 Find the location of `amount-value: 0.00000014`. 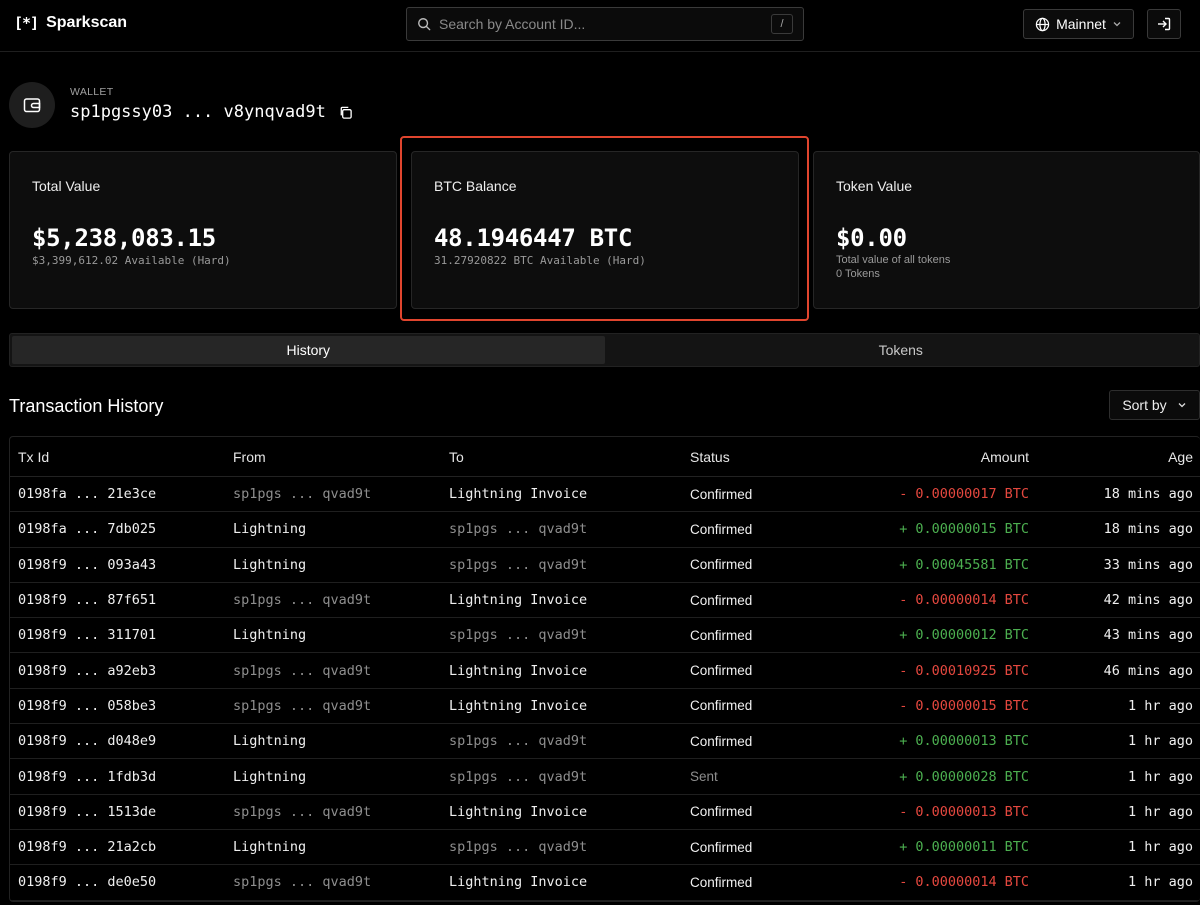

amount-value: 0.00000014 is located at coordinates (956, 600).